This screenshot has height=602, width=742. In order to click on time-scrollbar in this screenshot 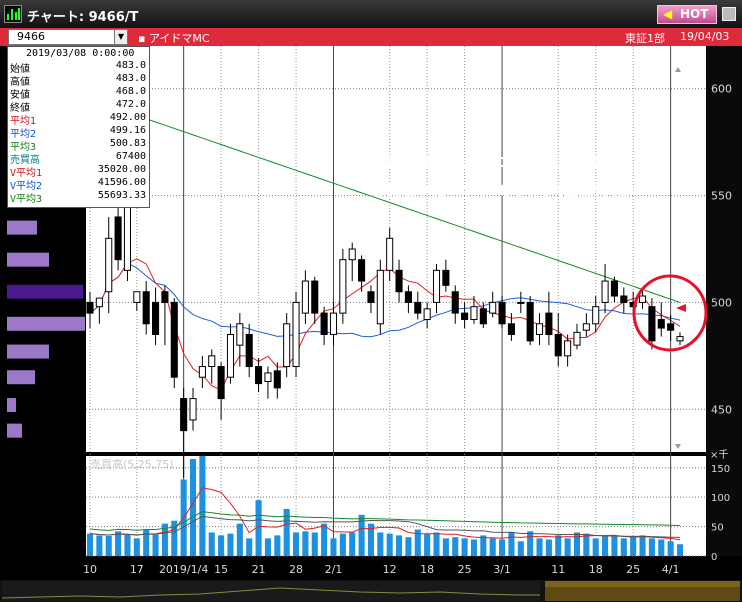, I will do `click(371, 591)`.